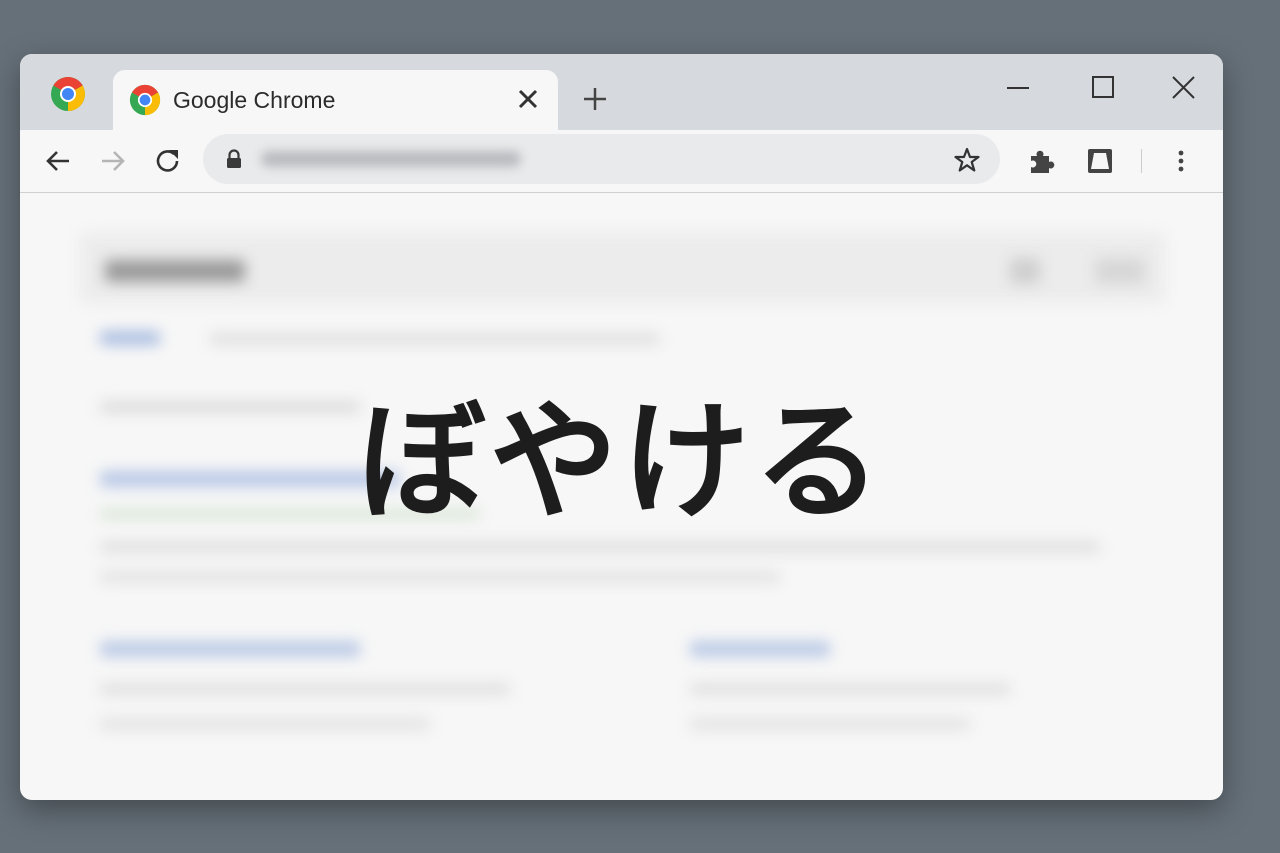 The height and width of the screenshot is (853, 1280). I want to click on side-panel-icon, so click(1100, 161).